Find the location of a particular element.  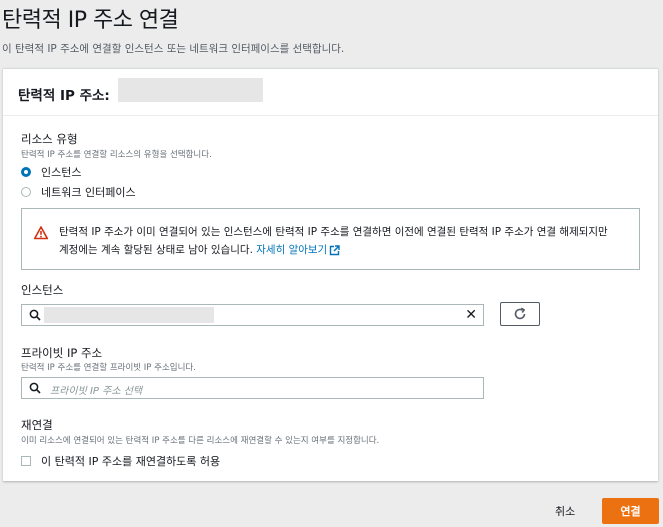

reassociation-label: 재연결 is located at coordinates (37, 425).